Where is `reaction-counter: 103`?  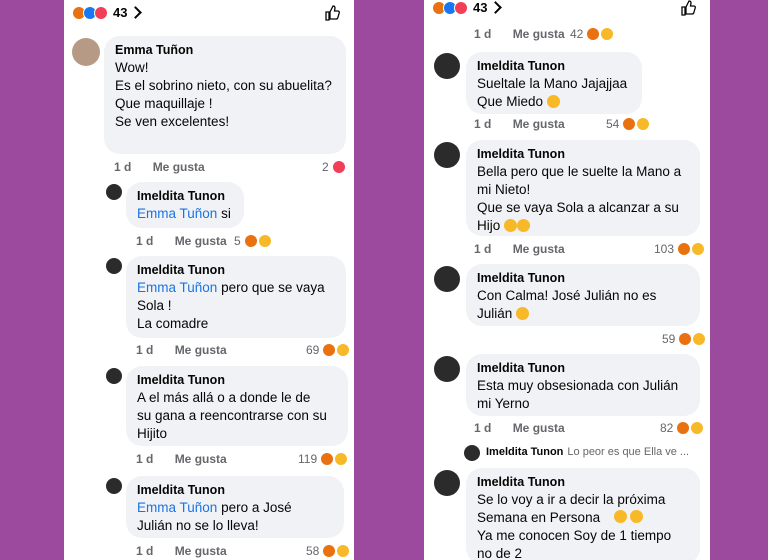
reaction-counter: 103 is located at coordinates (680, 249).